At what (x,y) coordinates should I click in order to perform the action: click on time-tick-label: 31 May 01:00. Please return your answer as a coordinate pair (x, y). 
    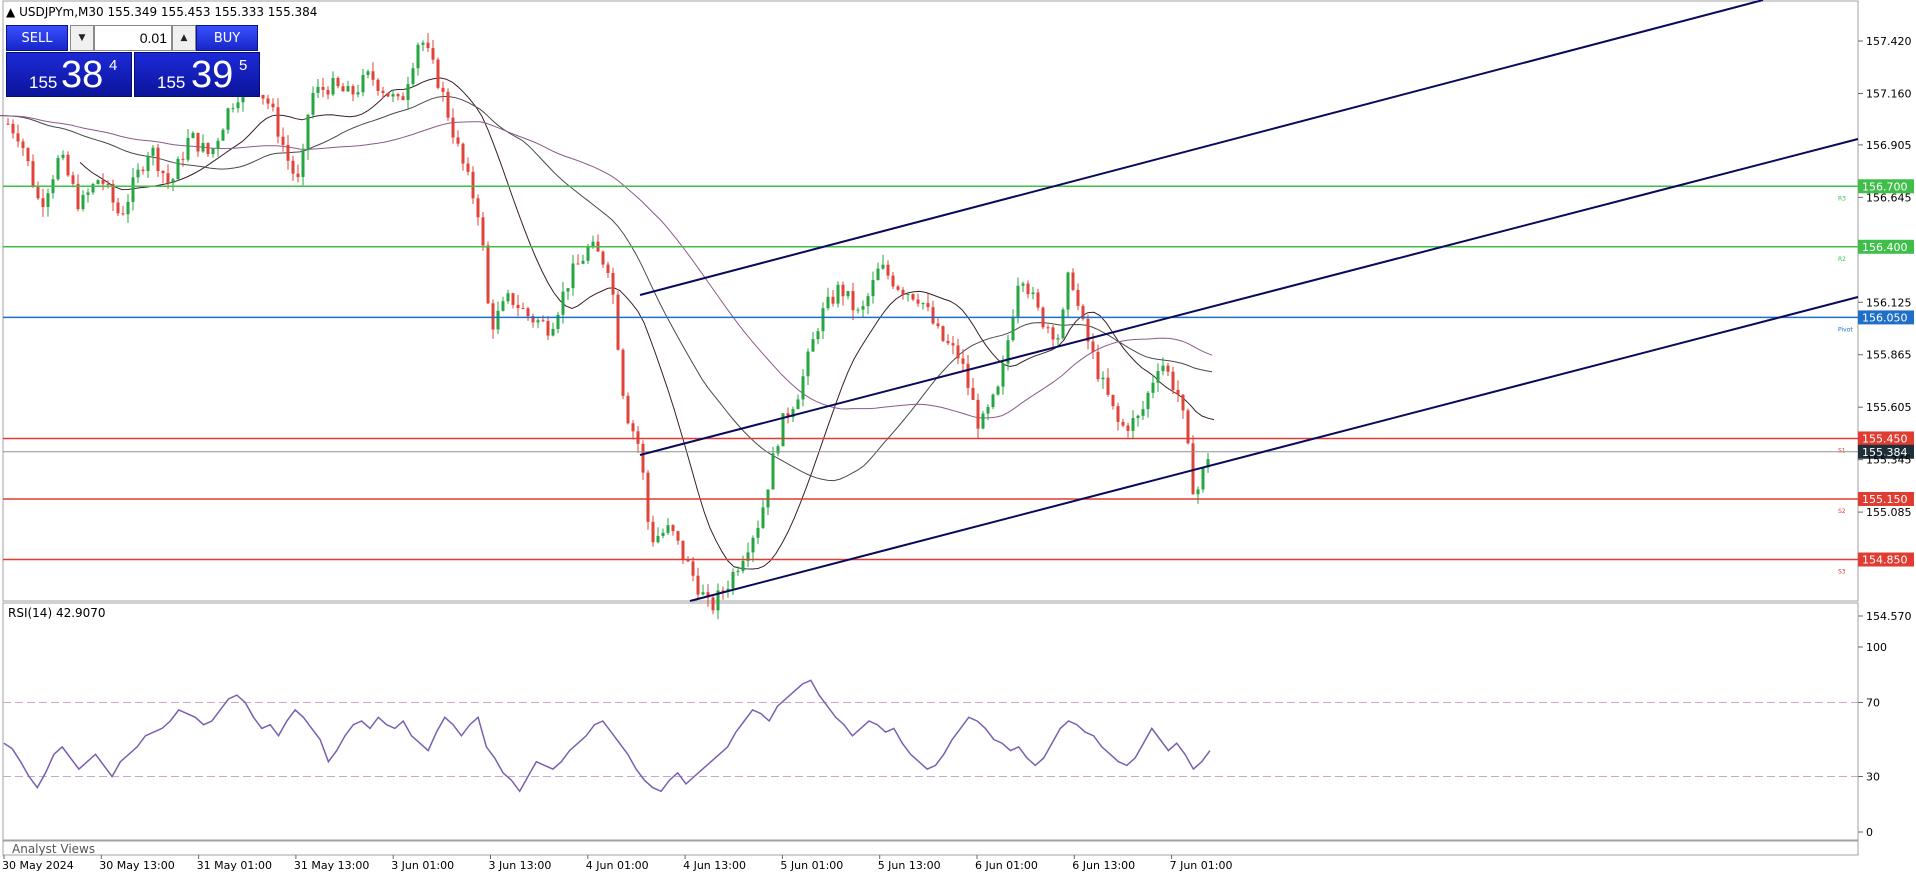
    Looking at the image, I should click on (234, 865).